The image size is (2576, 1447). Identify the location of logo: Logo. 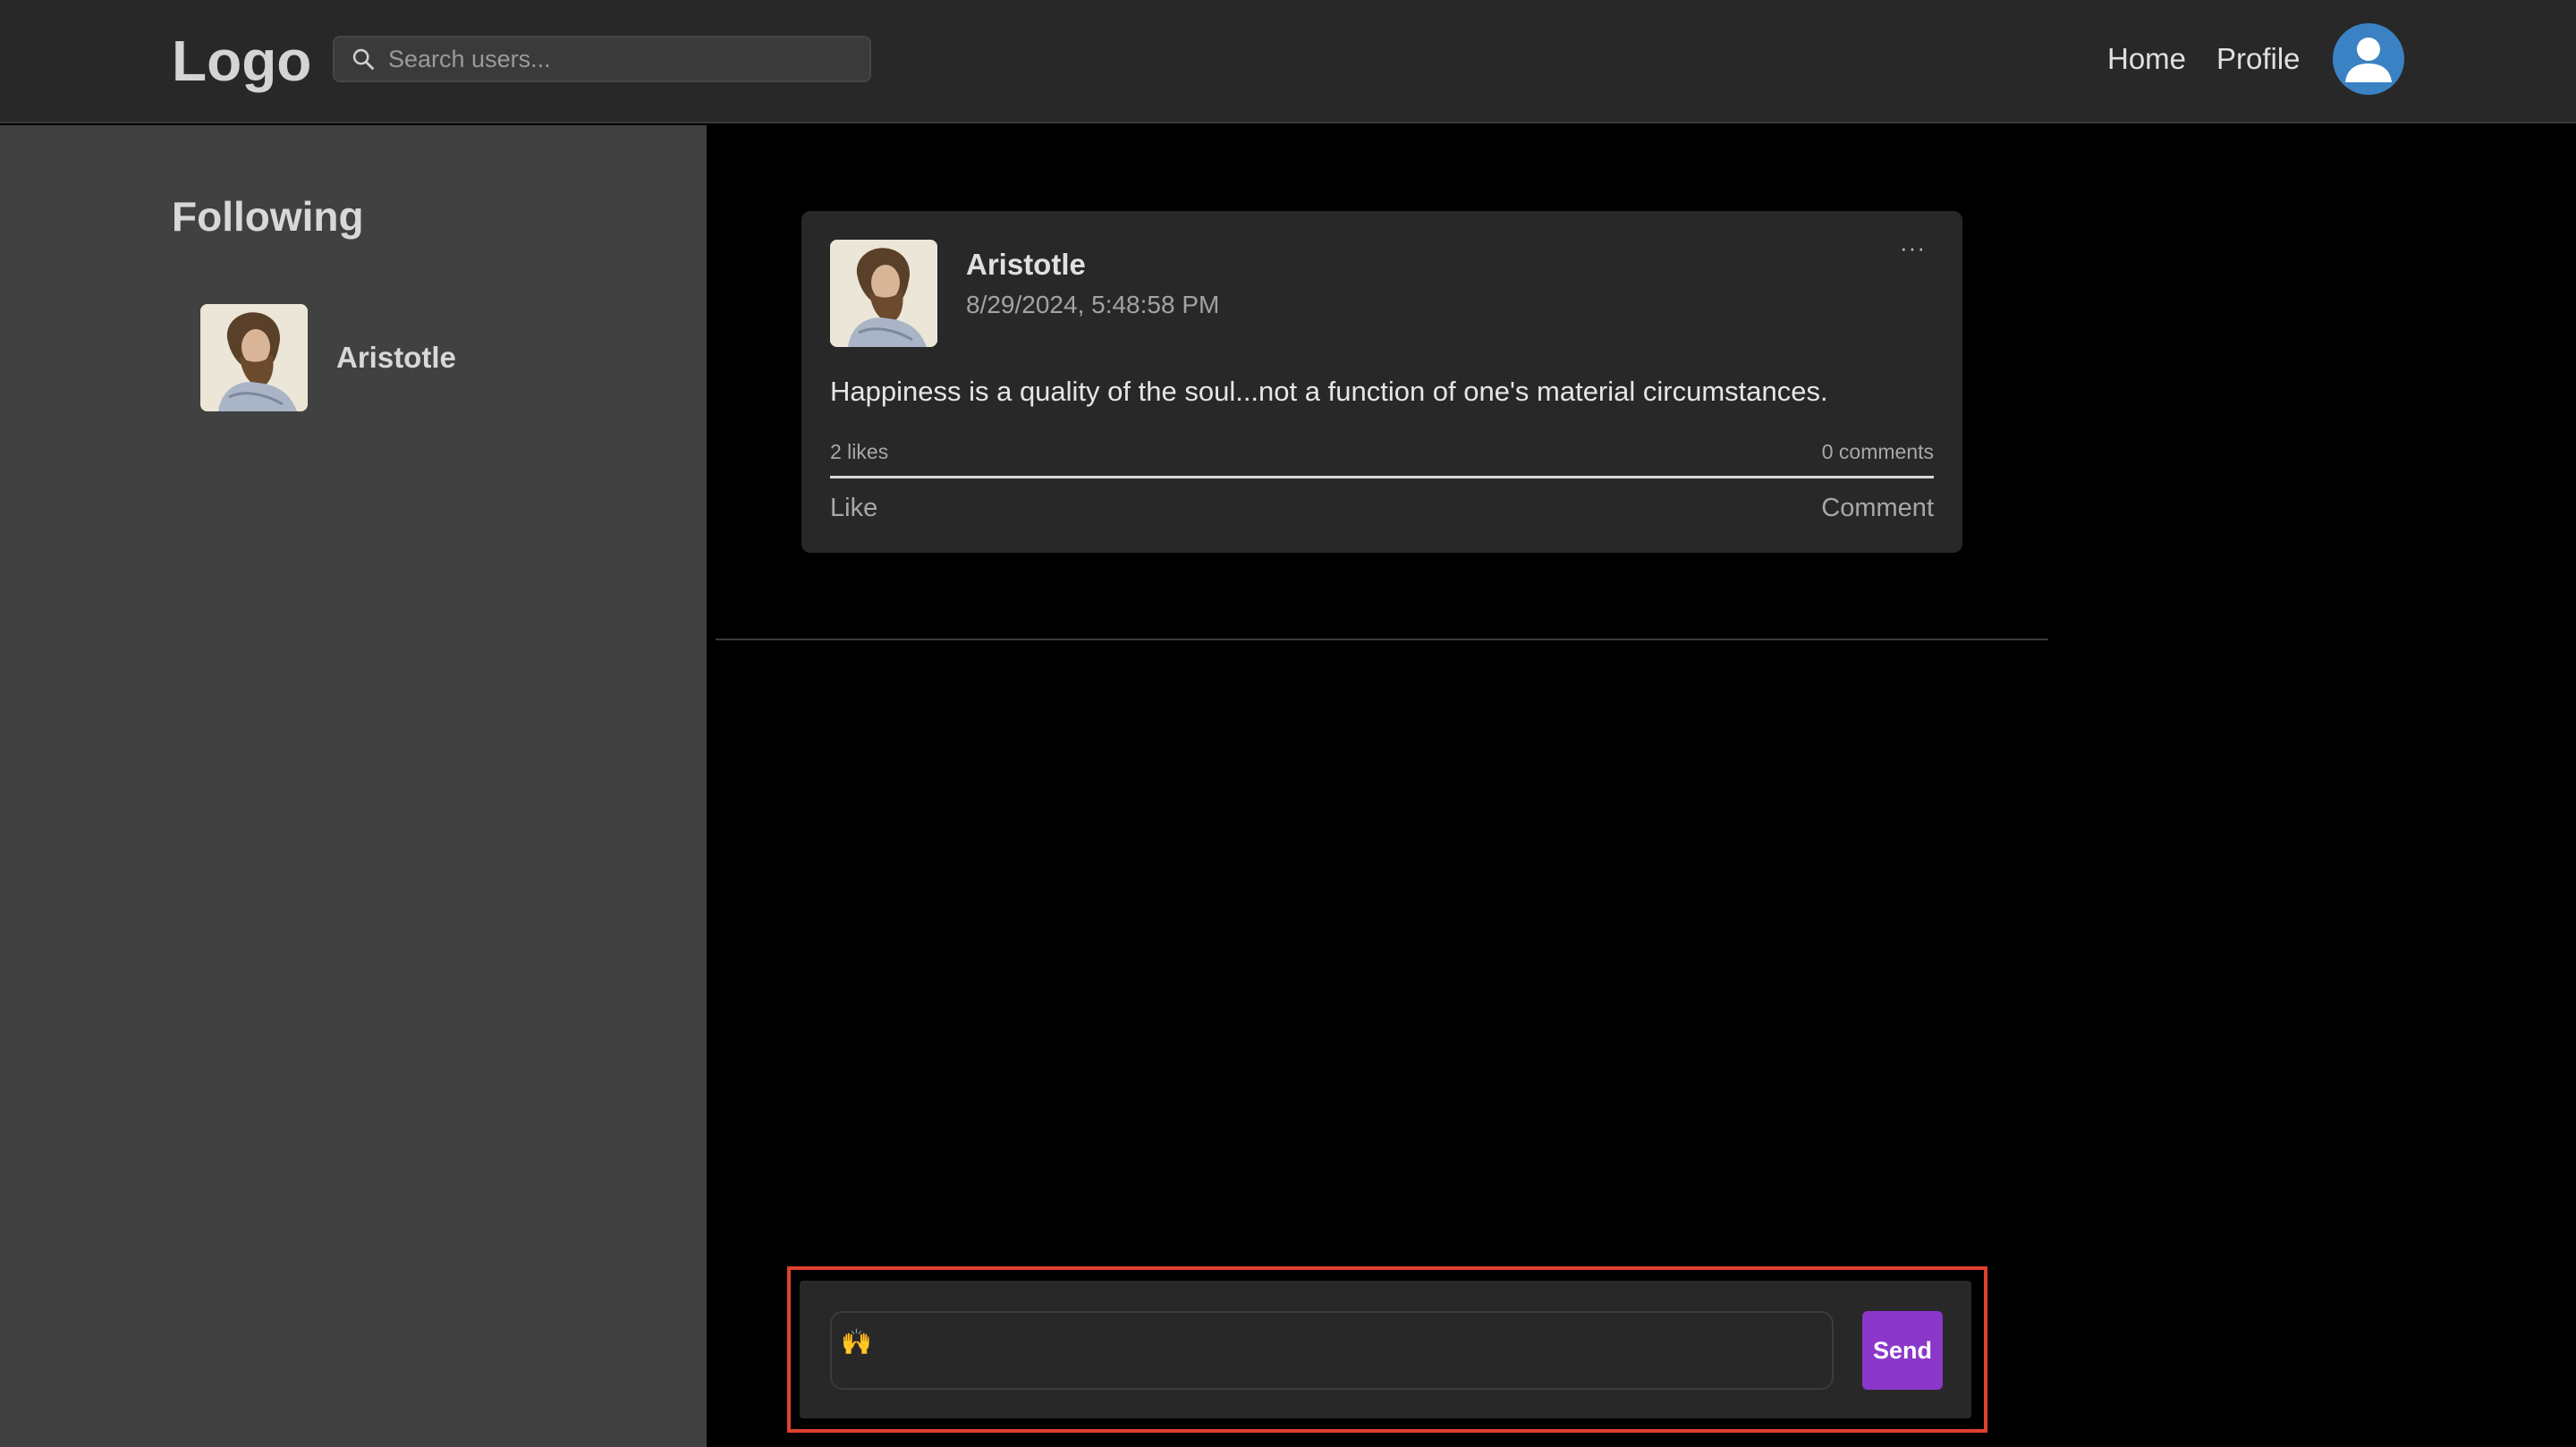
(241, 61).